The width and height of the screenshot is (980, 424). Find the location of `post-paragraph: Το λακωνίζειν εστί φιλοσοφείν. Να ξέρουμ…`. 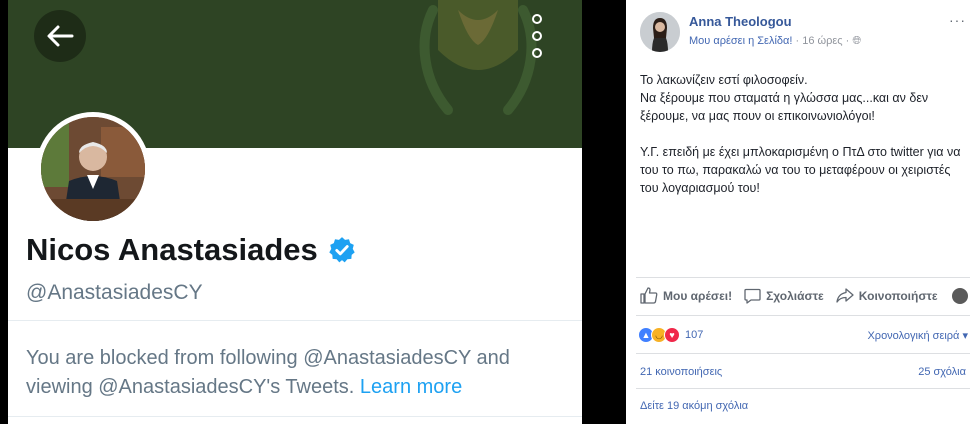

post-paragraph: Το λακωνίζειν εστί φιλοσοφείν. Να ξέρουμ… is located at coordinates (784, 98).